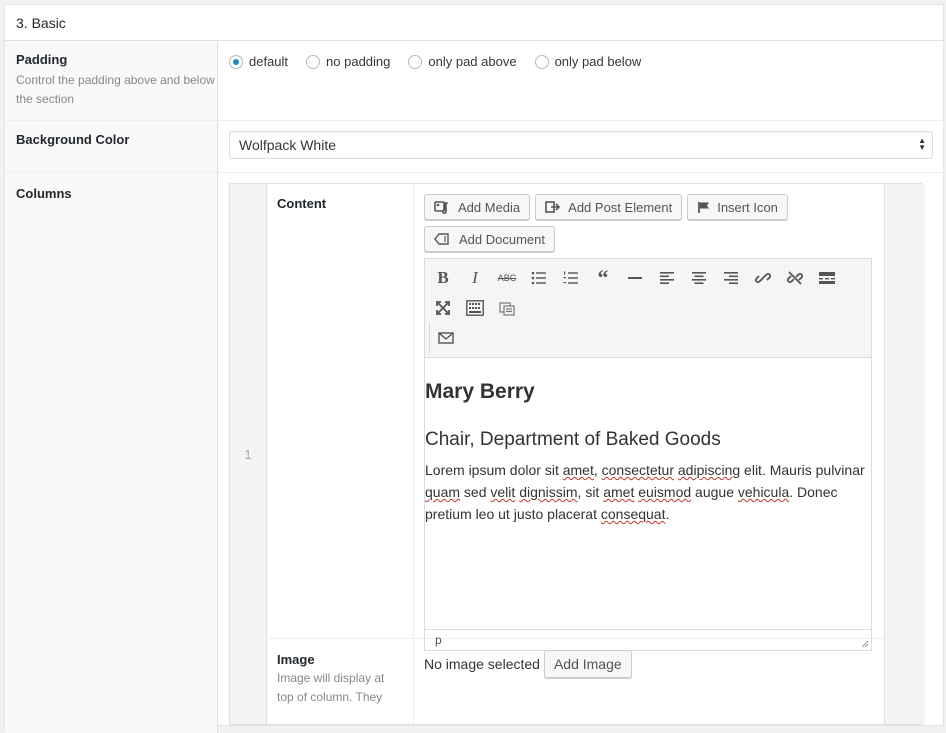 This screenshot has height=733, width=946. I want to click on post-element-icon, so click(553, 207).